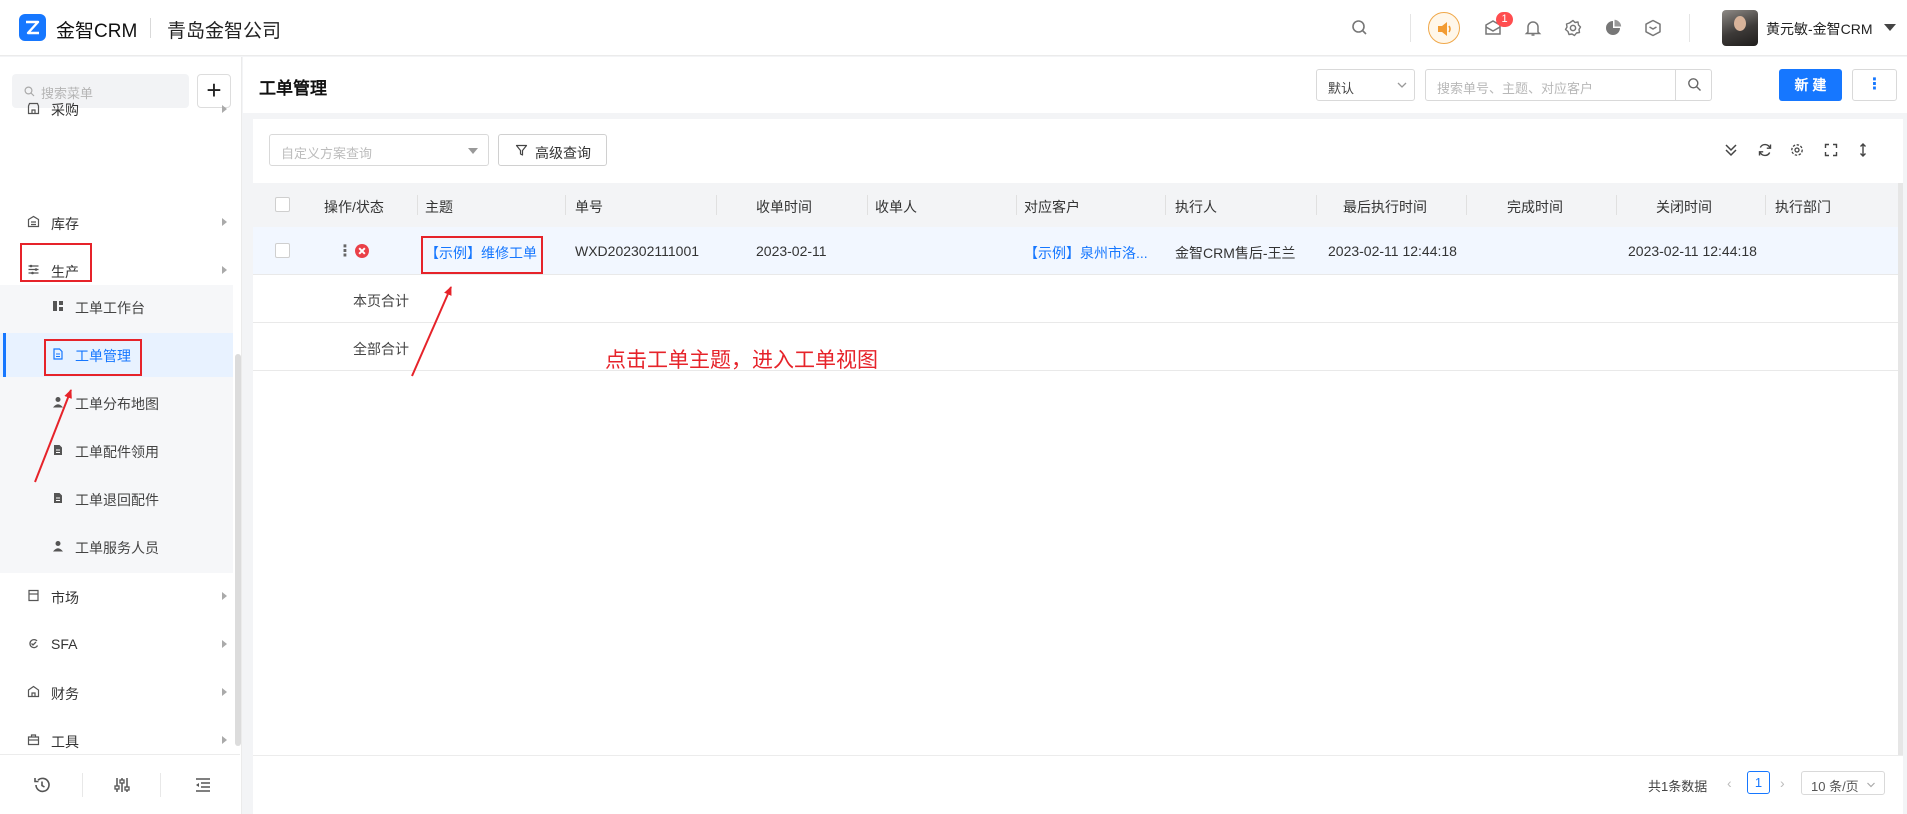 Image resolution: width=1907 pixels, height=814 pixels. What do you see at coordinates (381, 301) in the screenshot?
I see `page-total-label: 本页合计` at bounding box center [381, 301].